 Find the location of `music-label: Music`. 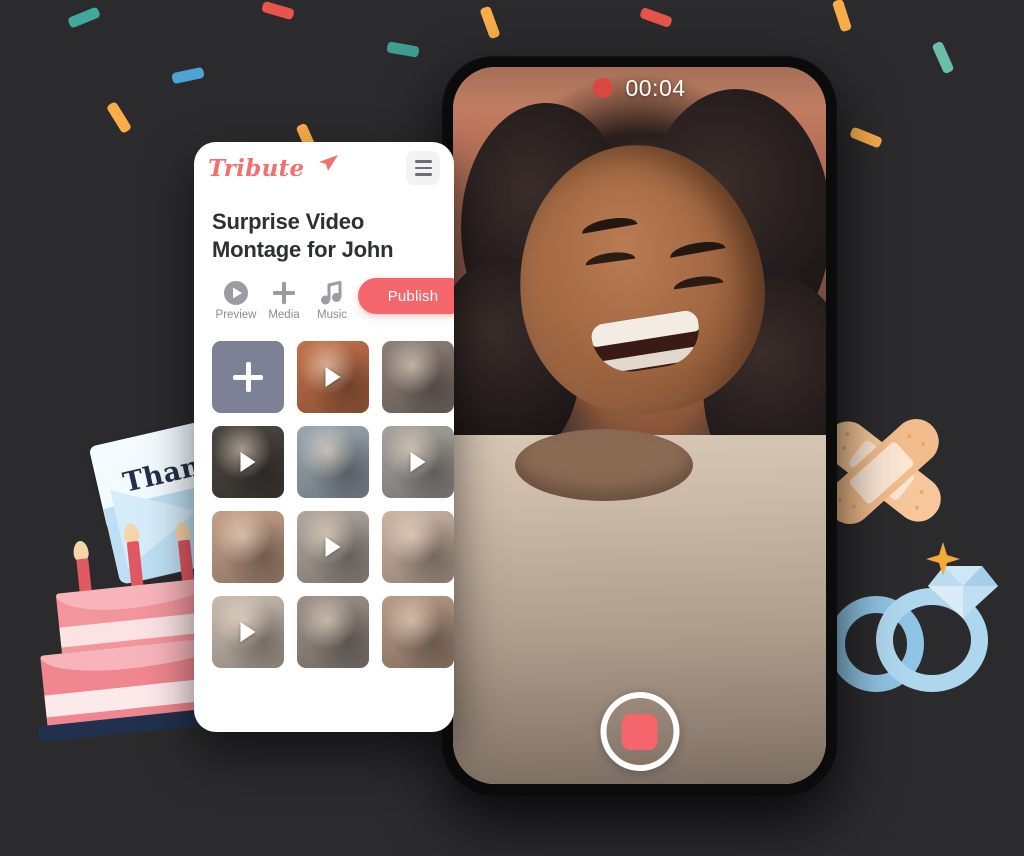

music-label: Music is located at coordinates (332, 315).